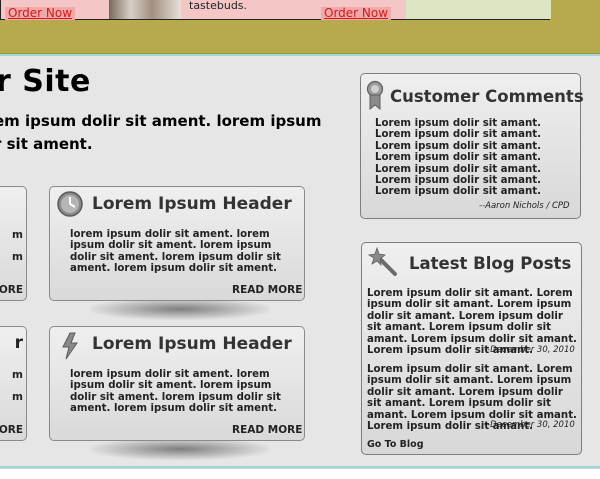  I want to click on card-partial: m m ORE, so click(13, 243).